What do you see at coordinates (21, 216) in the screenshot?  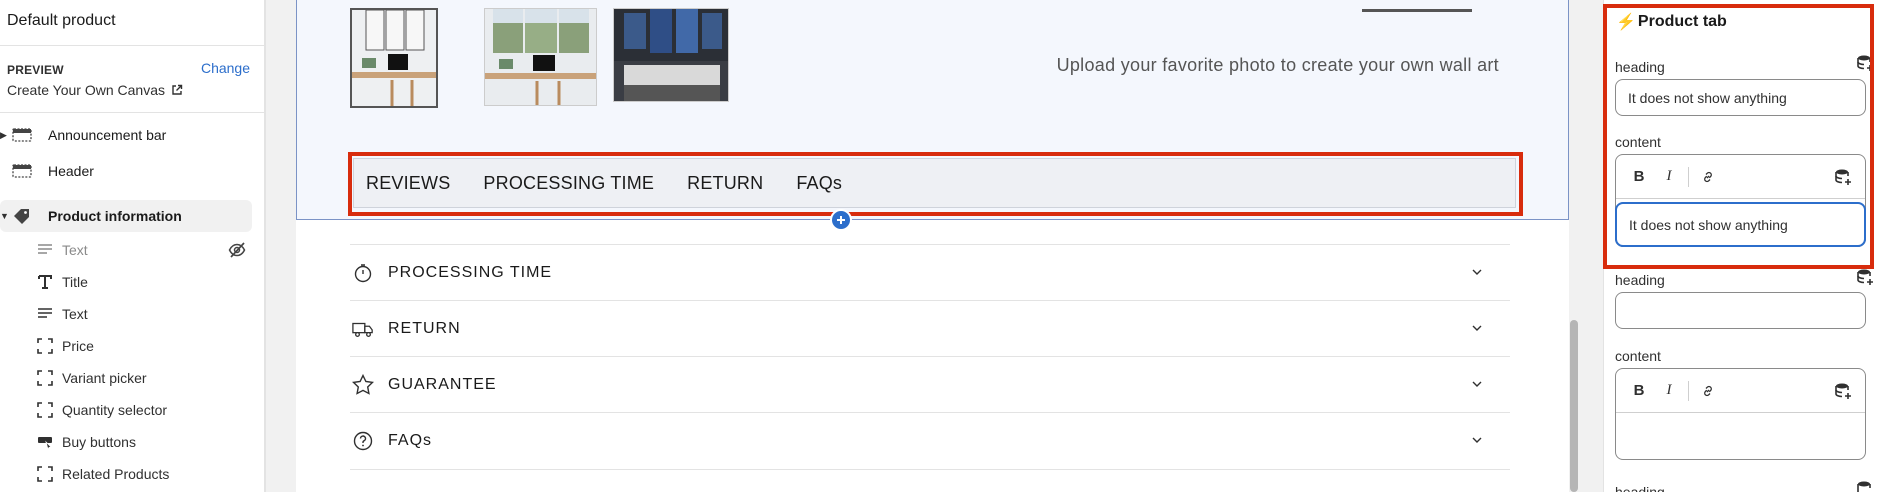 I see `tag-icon` at bounding box center [21, 216].